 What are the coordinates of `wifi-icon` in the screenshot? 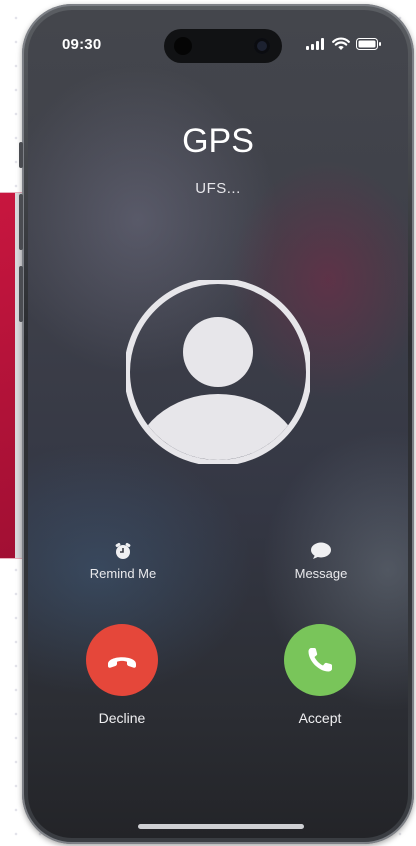 It's located at (341, 43).